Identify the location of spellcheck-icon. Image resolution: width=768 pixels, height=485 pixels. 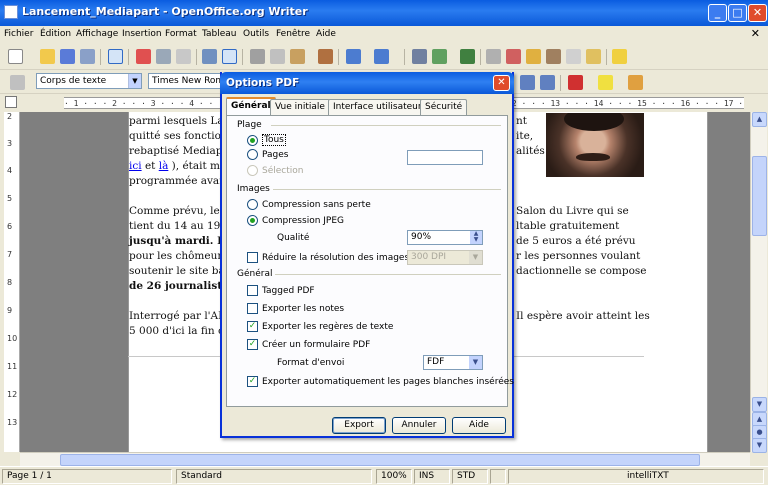
(209, 56).